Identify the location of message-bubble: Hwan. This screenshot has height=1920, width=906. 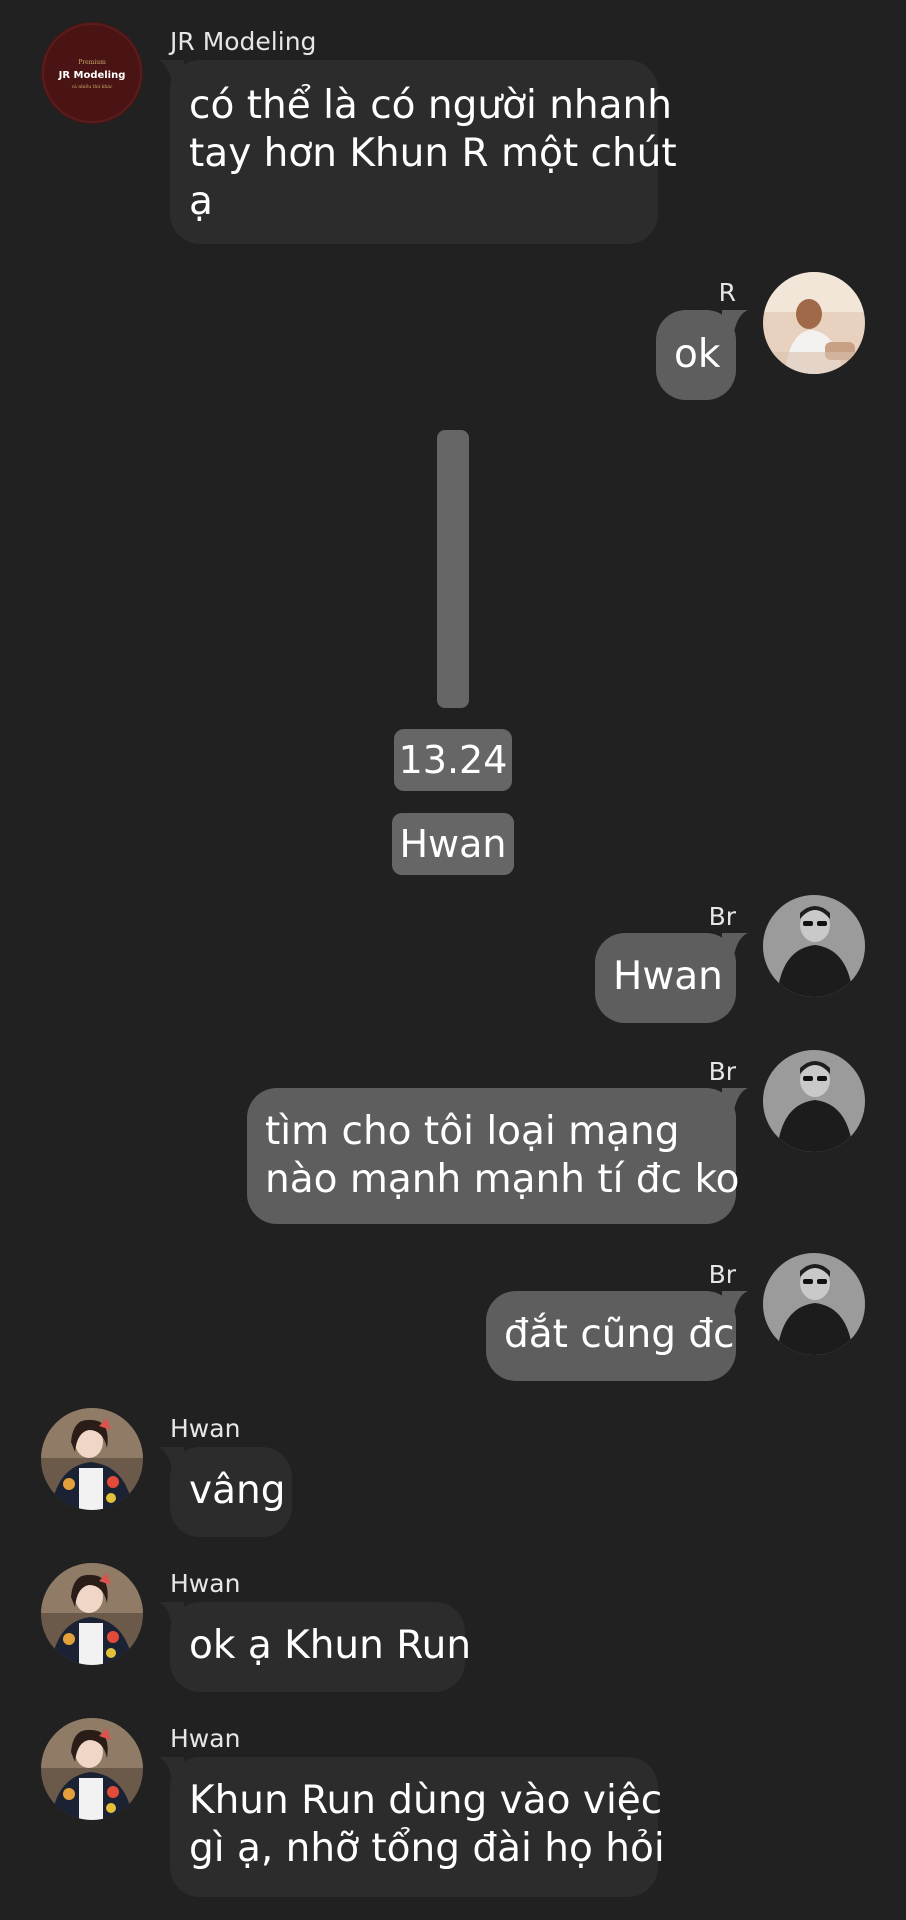
(671, 978).